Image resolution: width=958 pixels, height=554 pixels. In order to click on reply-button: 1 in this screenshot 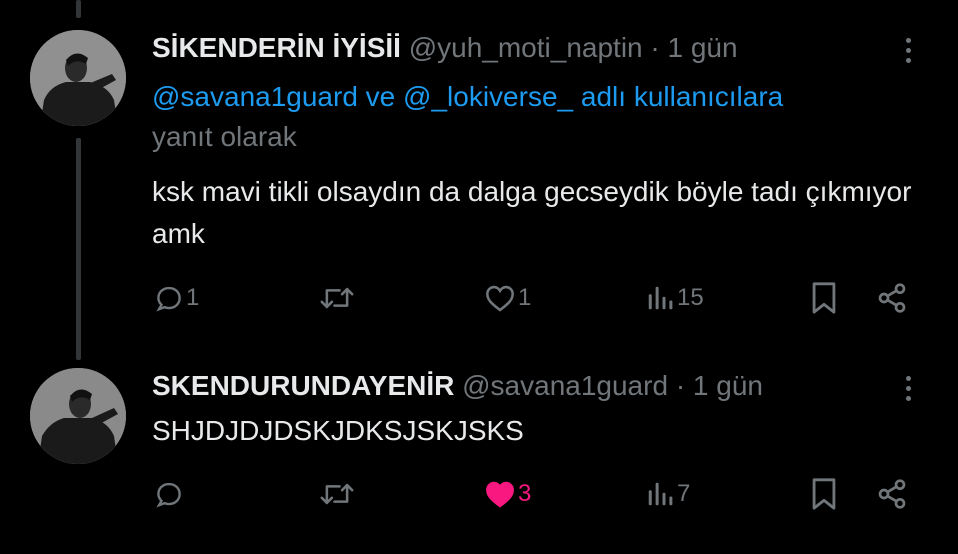, I will do `click(176, 298)`.